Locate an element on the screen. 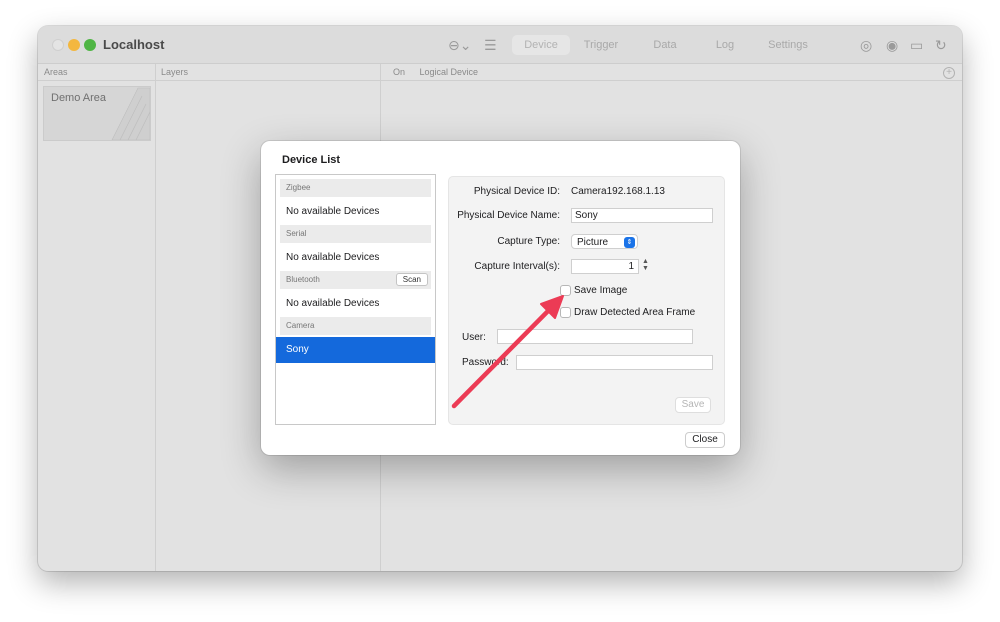 This screenshot has height=622, width=1000. devices-header: On Logical Device is located at coordinates (671, 72).